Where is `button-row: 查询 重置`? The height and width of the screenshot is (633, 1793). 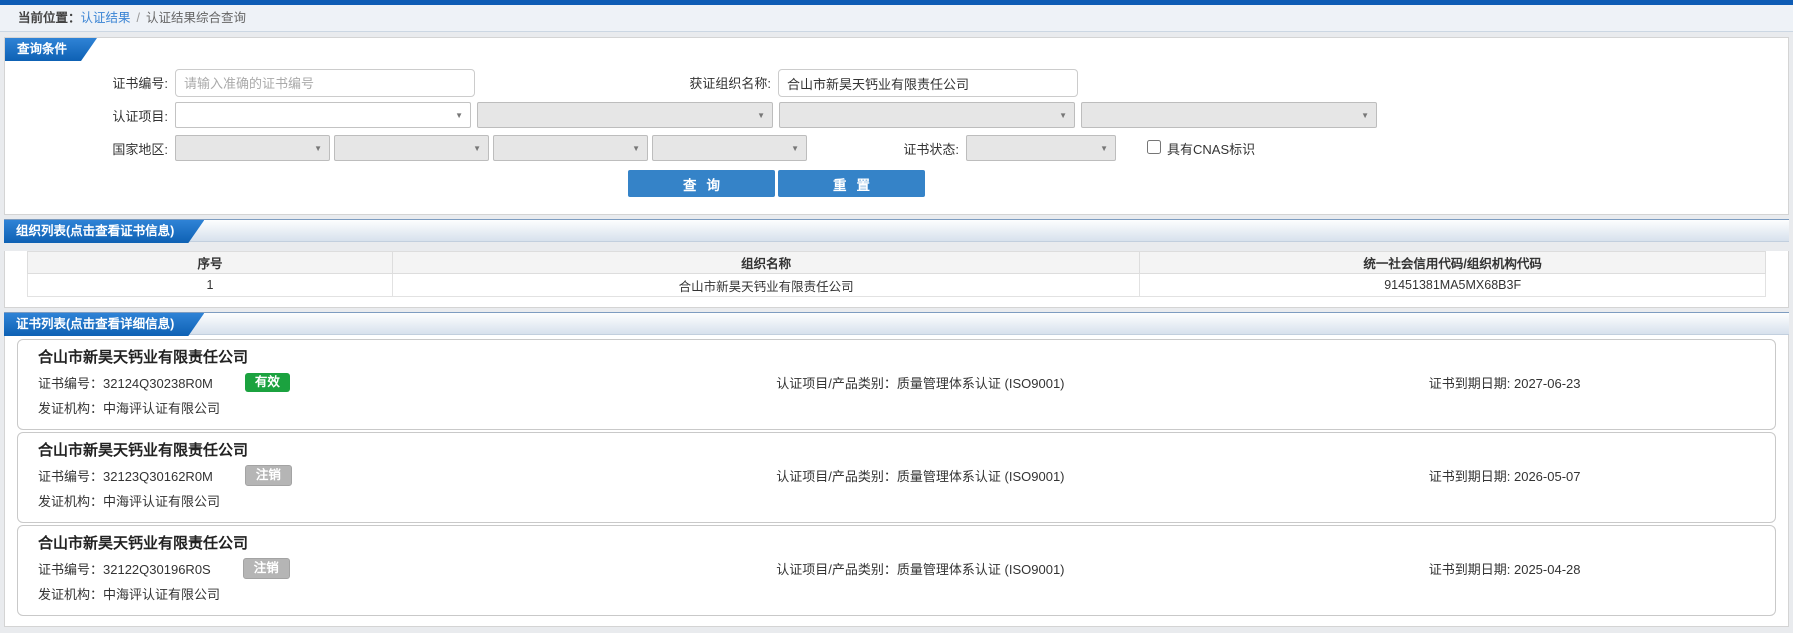 button-row: 查询 重置 is located at coordinates (896, 185).